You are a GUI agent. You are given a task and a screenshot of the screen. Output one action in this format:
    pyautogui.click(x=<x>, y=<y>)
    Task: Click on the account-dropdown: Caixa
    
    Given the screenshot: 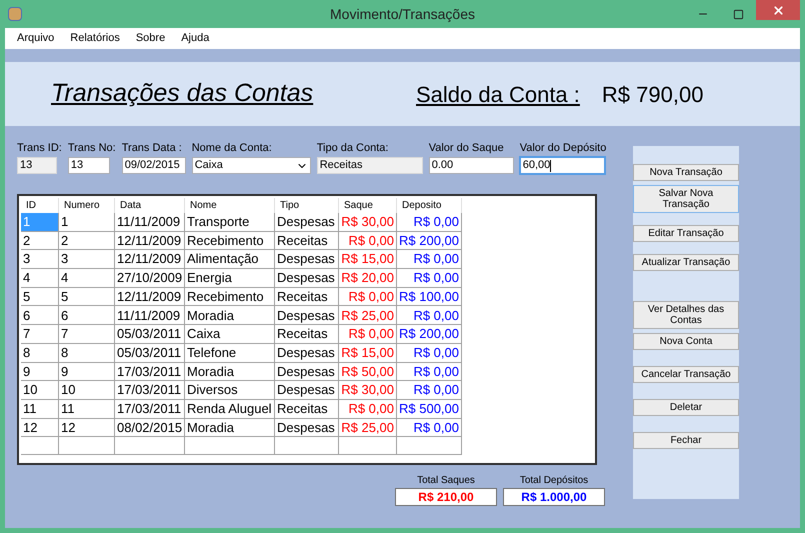 What is the action you would take?
    pyautogui.click(x=251, y=165)
    